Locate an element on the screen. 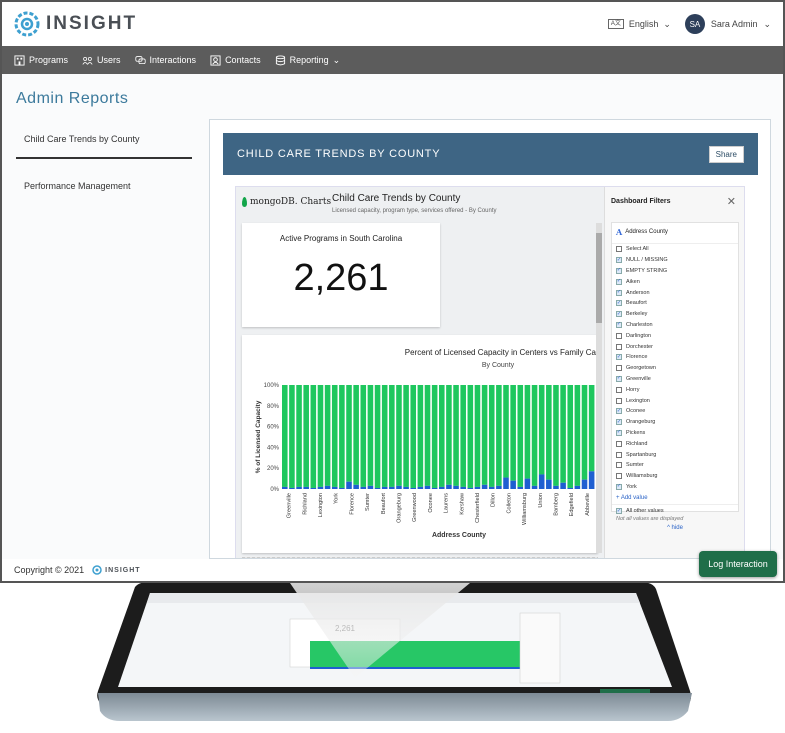  filter-option-label: Georgetown is located at coordinates (641, 368).